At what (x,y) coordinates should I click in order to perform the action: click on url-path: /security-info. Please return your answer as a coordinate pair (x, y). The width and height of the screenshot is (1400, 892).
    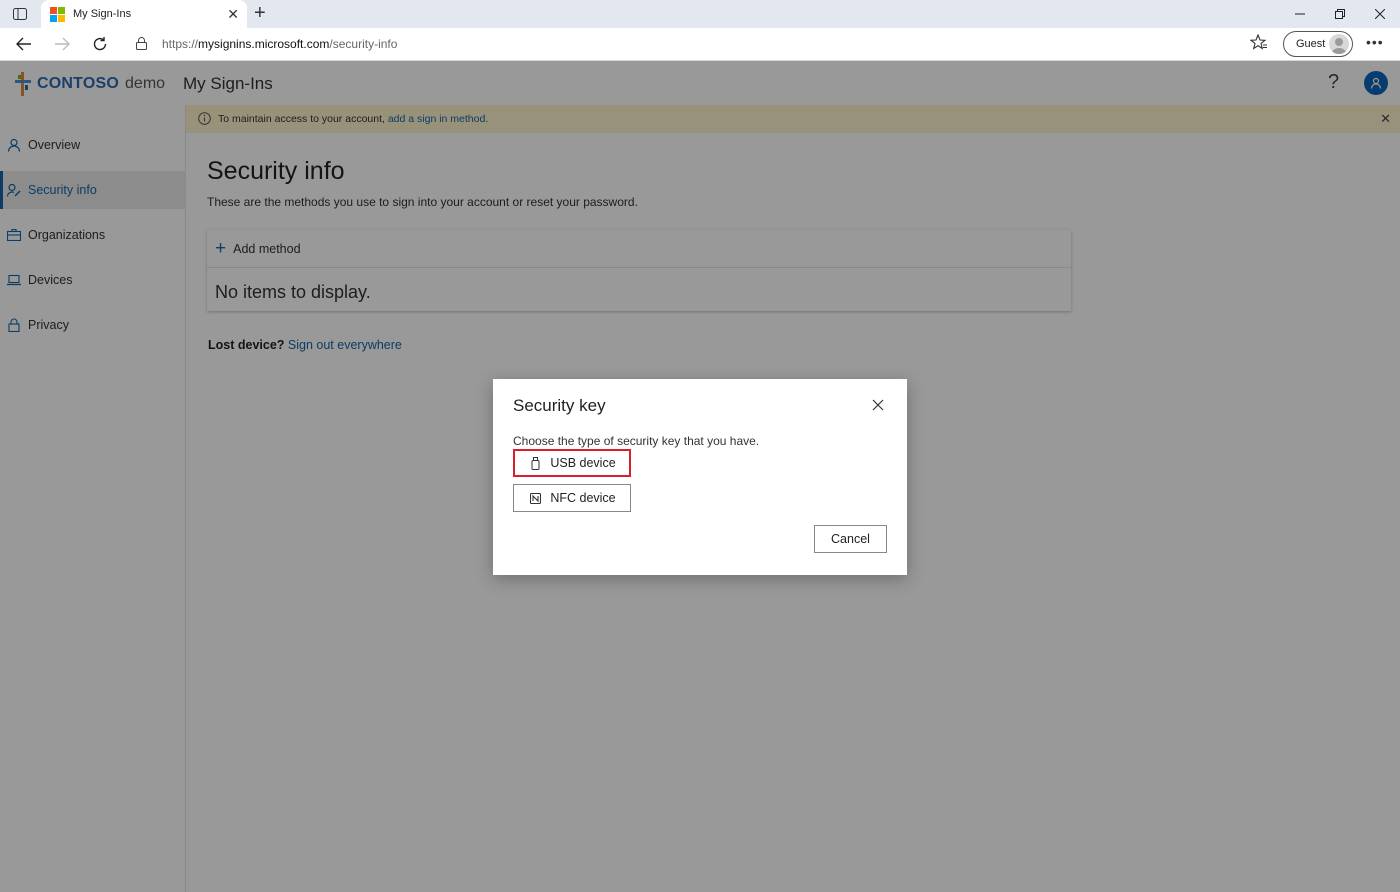
    Looking at the image, I should click on (363, 44).